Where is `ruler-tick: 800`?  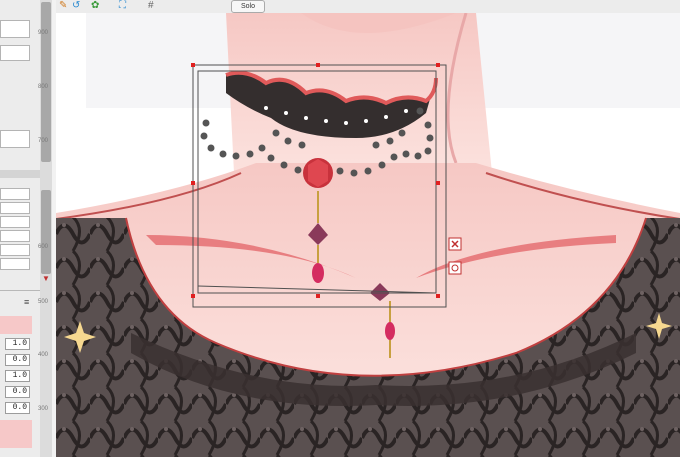 ruler-tick: 800 is located at coordinates (43, 87).